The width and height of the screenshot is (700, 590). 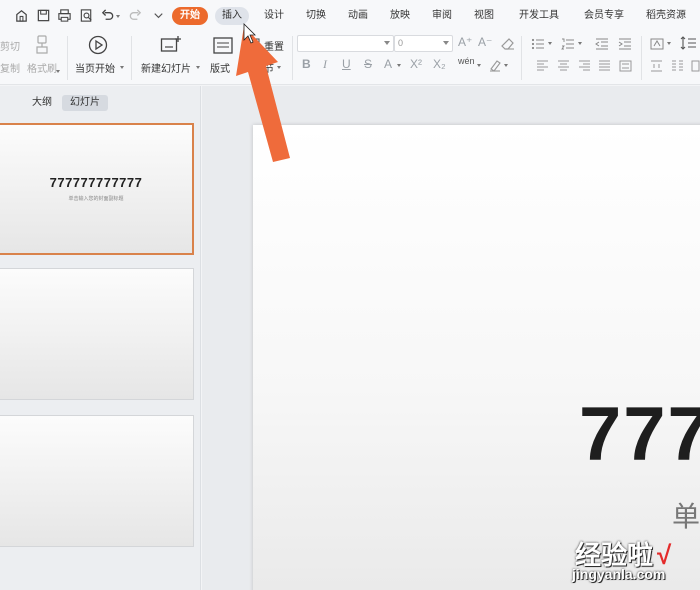 What do you see at coordinates (439, 64) in the screenshot?
I see `subscript-icon: X₂` at bounding box center [439, 64].